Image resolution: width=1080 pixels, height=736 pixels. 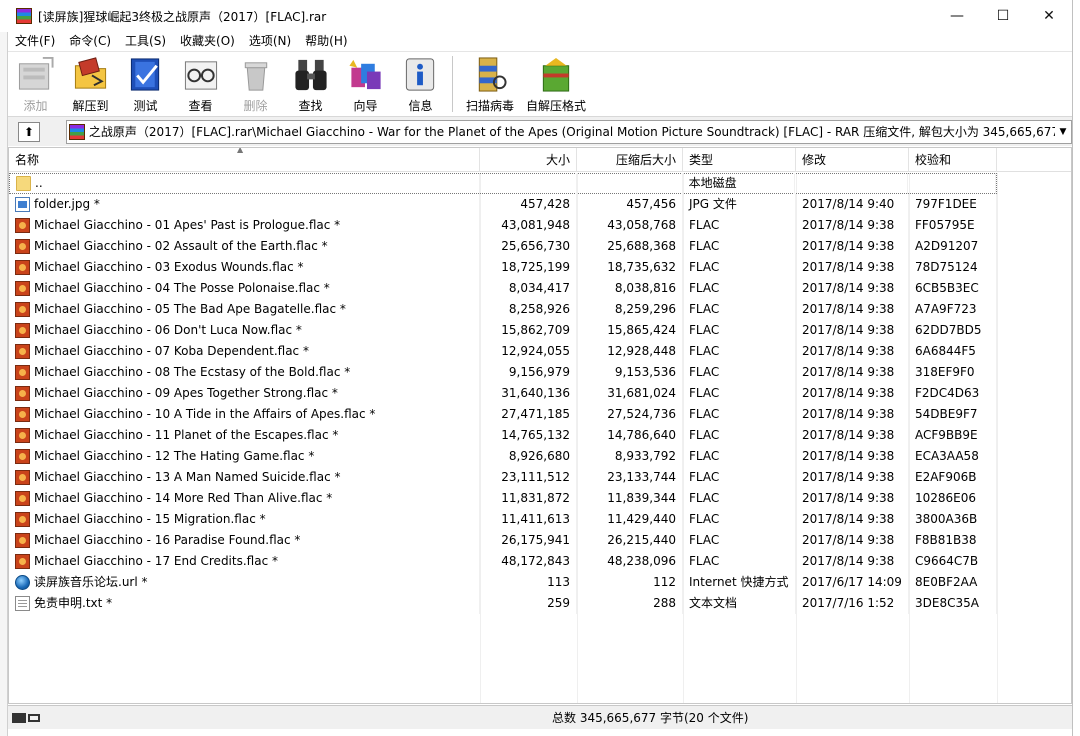 I want to click on title-bar: [读屏族]猩球崛起3终极之战原声（2017）[FLAC].rar — ☐ ✕, so click(x=536, y=16).